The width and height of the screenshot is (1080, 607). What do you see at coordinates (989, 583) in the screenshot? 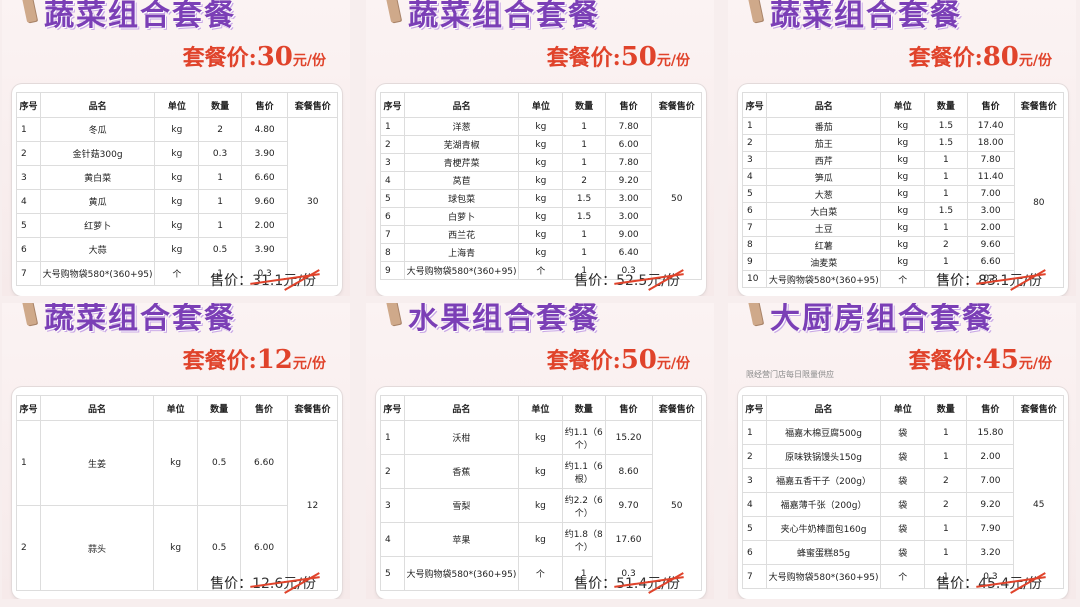
I see `original-price: 售价：45.4元/份` at bounding box center [989, 583].